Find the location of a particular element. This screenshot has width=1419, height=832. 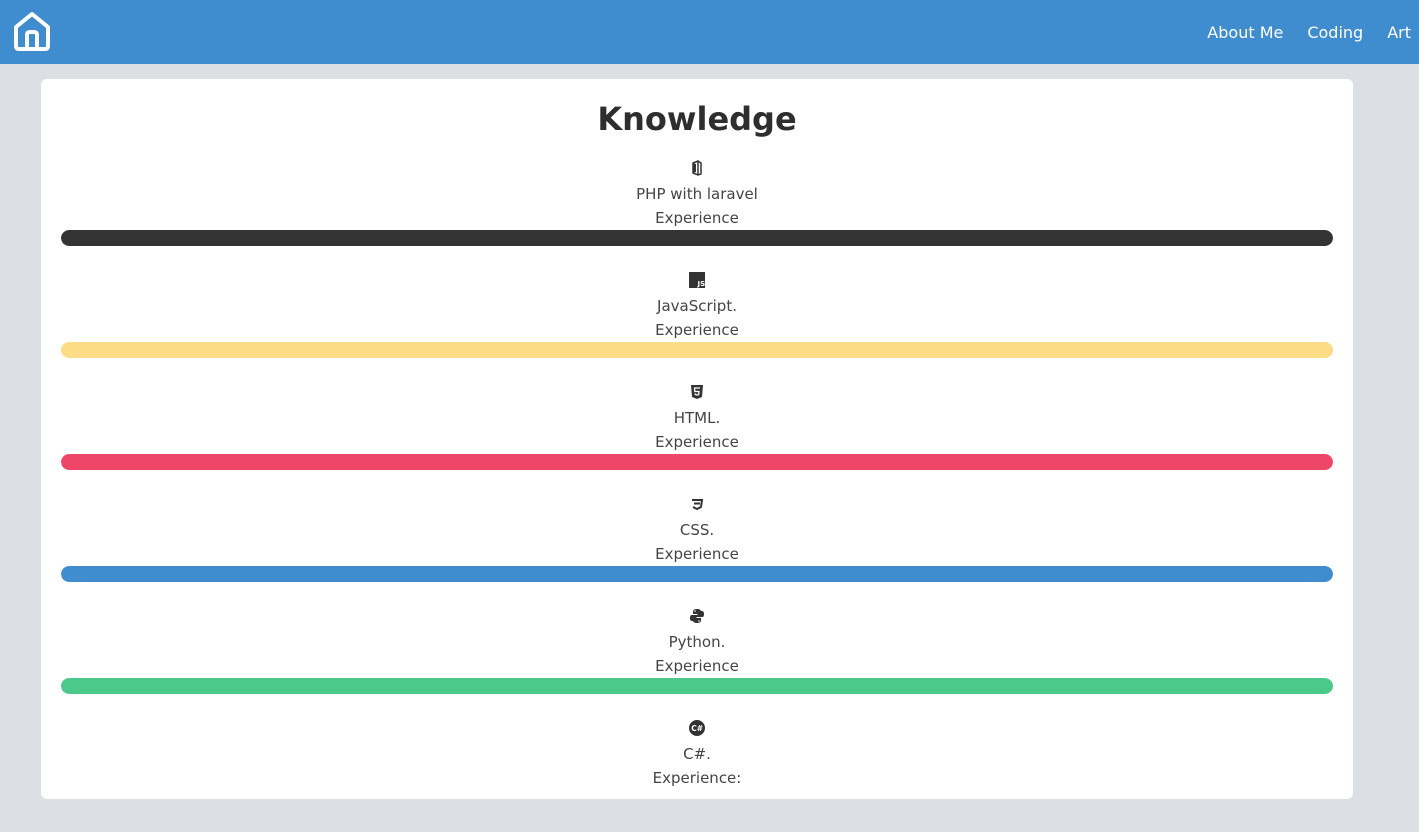

svg-text: C# is located at coordinates (697, 728).